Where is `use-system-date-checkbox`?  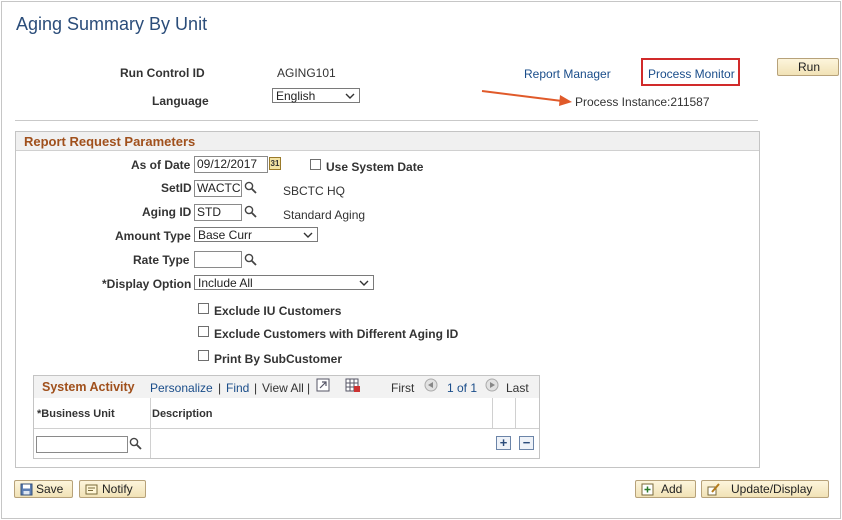
use-system-date-checkbox is located at coordinates (315, 164).